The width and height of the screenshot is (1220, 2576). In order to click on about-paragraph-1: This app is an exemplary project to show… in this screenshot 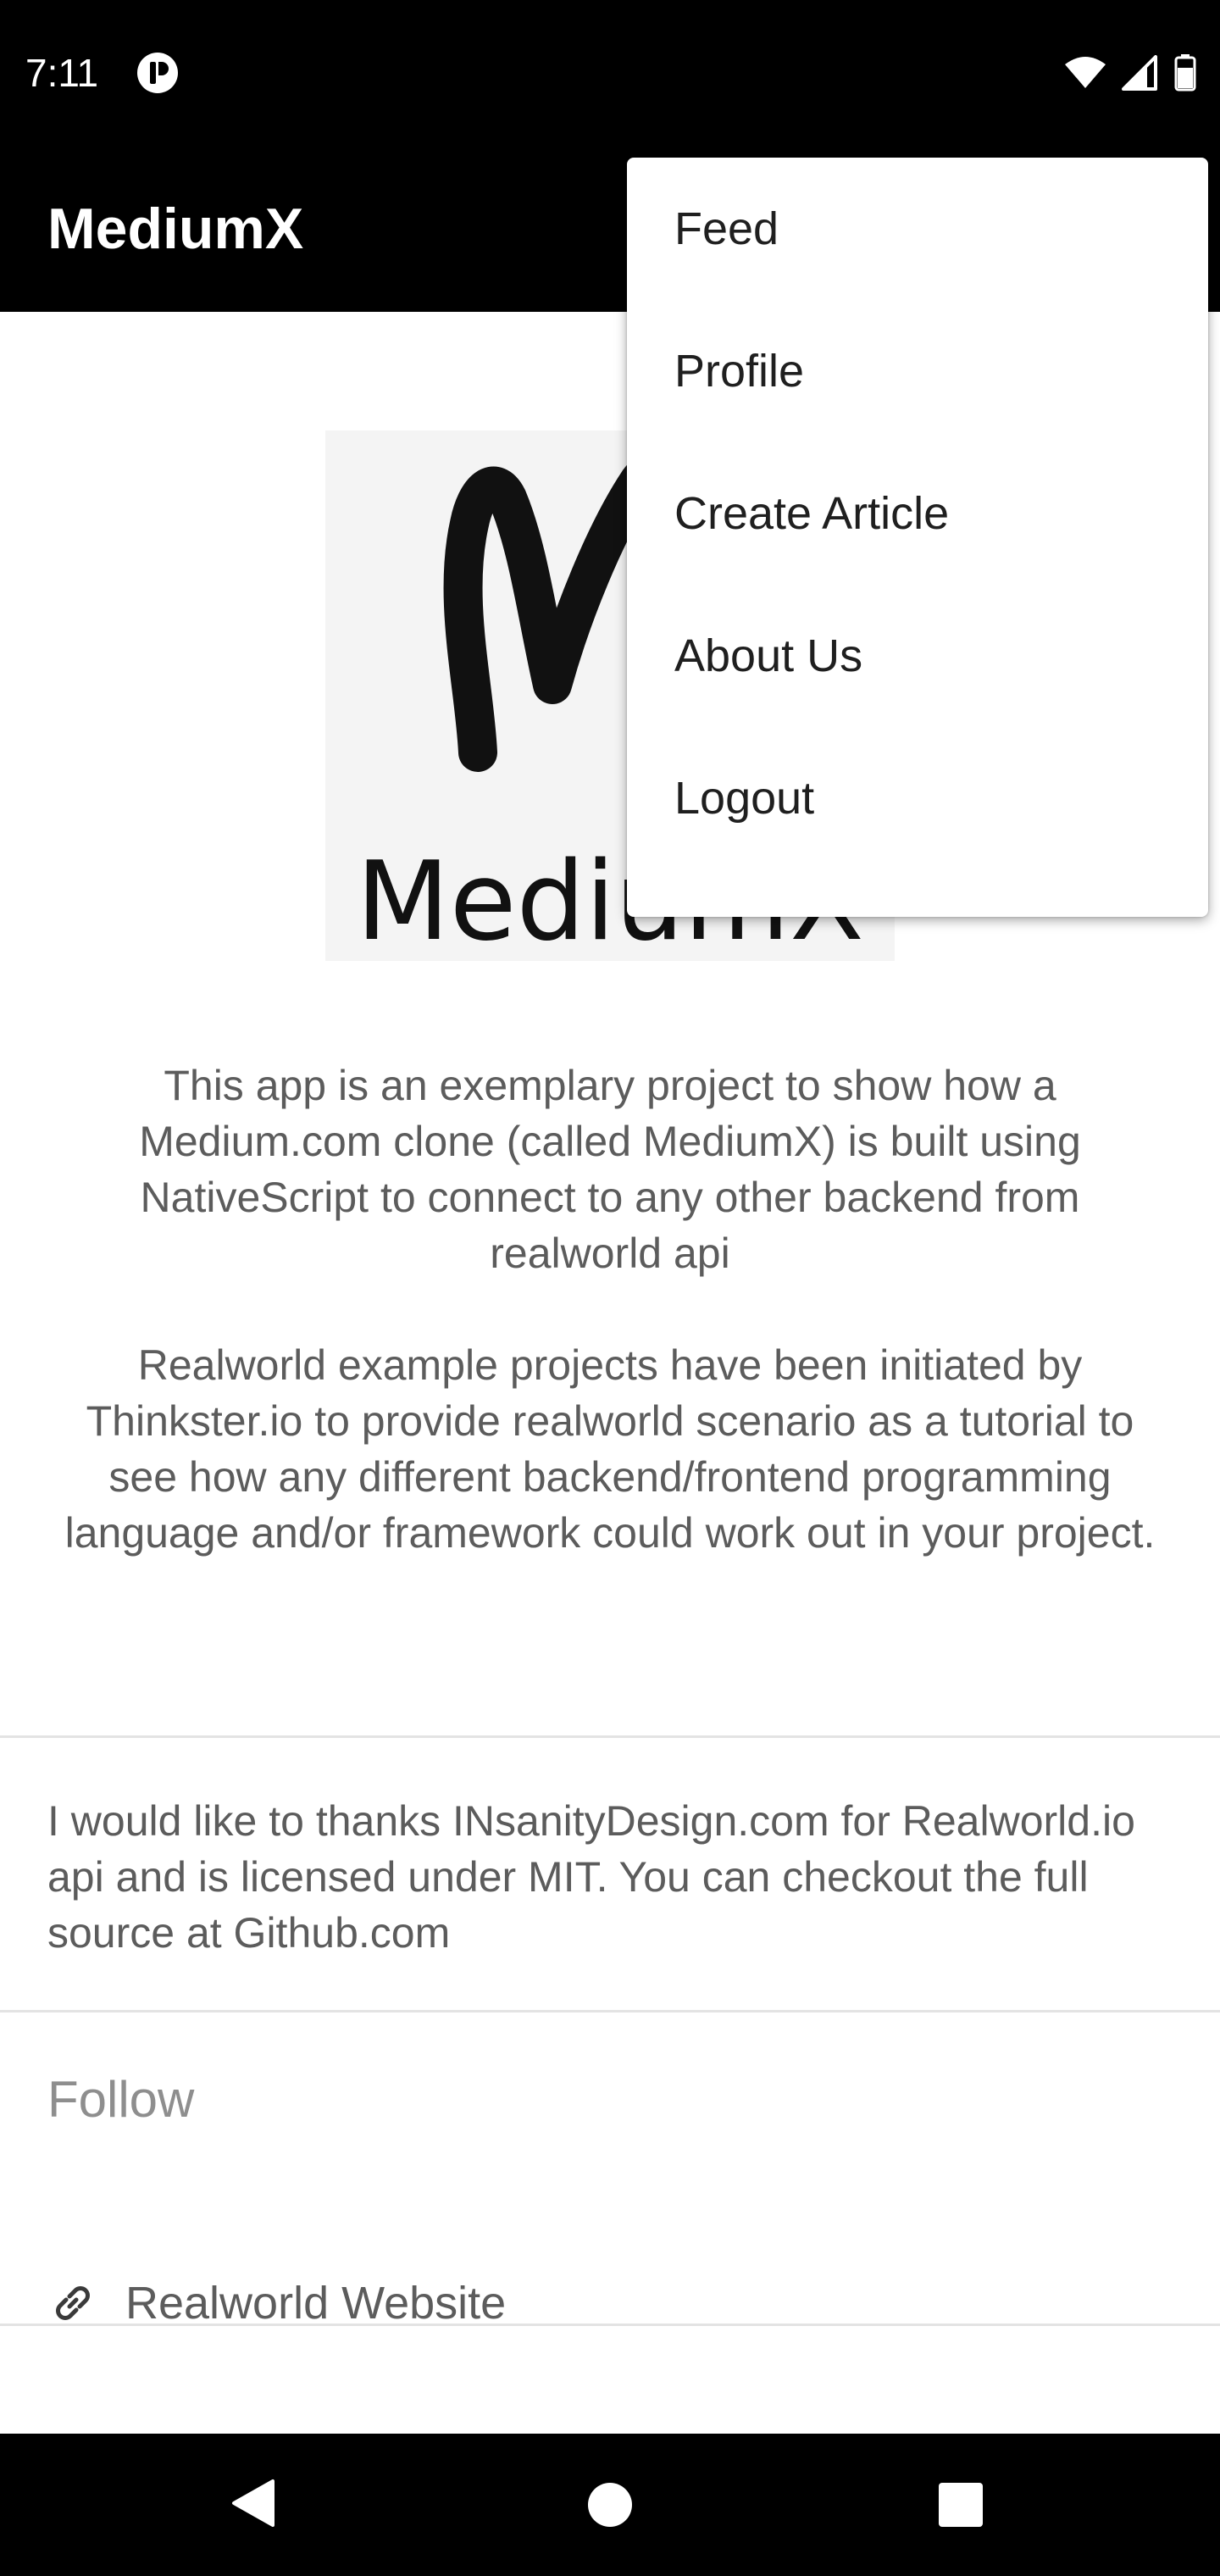, I will do `click(610, 1169)`.